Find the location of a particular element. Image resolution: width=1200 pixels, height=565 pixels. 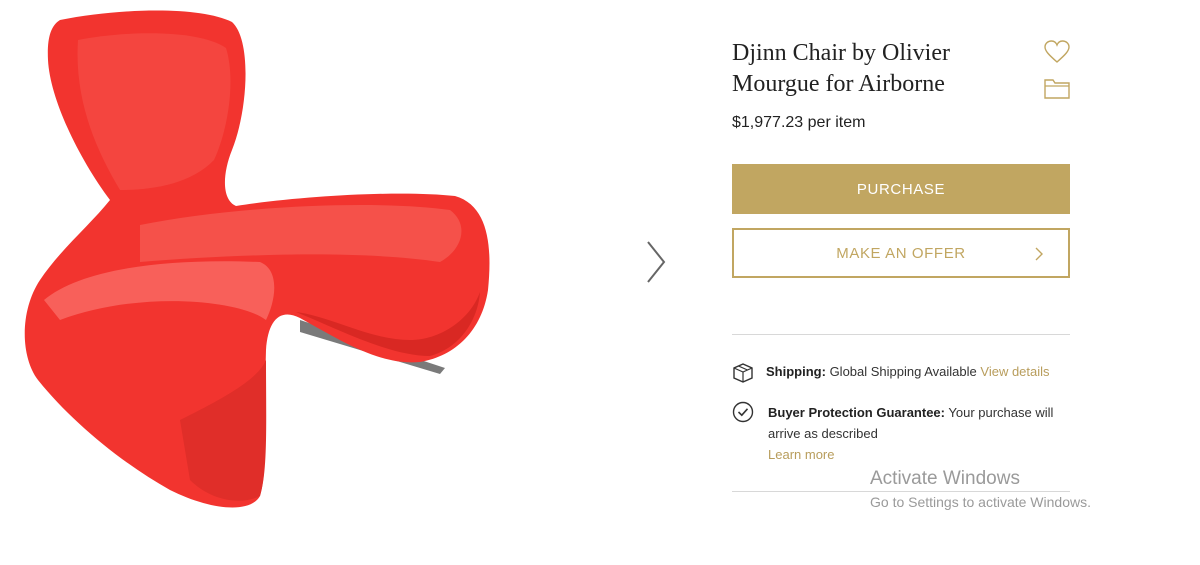

product-price: $1,977.23 per item is located at coordinates (798, 123).